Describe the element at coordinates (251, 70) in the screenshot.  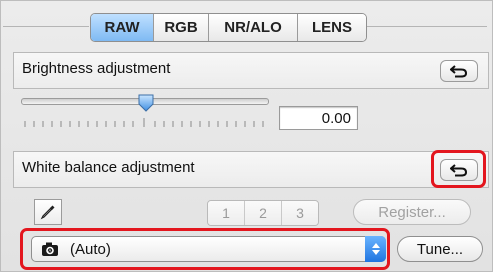
I see `brightness-section-header: Brightness adjustment` at that location.